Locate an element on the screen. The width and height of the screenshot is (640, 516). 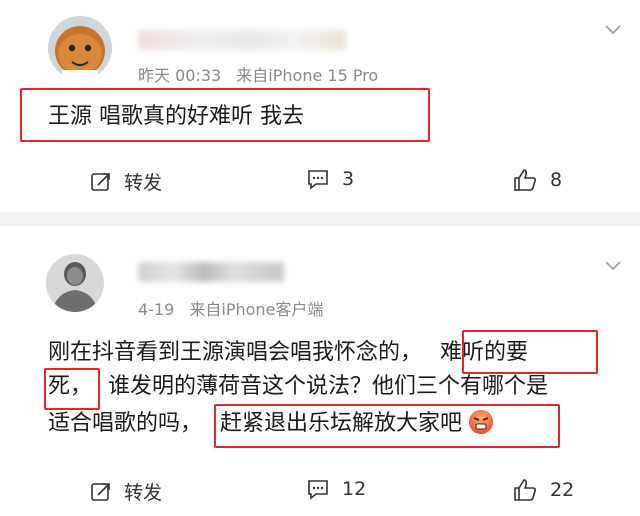
like-button: 22 is located at coordinates (543, 490).